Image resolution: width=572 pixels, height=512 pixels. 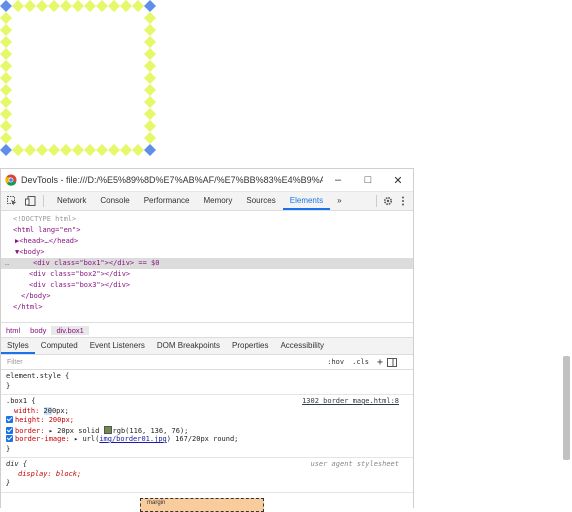 I want to click on styles-scrollbar, so click(x=566, y=408).